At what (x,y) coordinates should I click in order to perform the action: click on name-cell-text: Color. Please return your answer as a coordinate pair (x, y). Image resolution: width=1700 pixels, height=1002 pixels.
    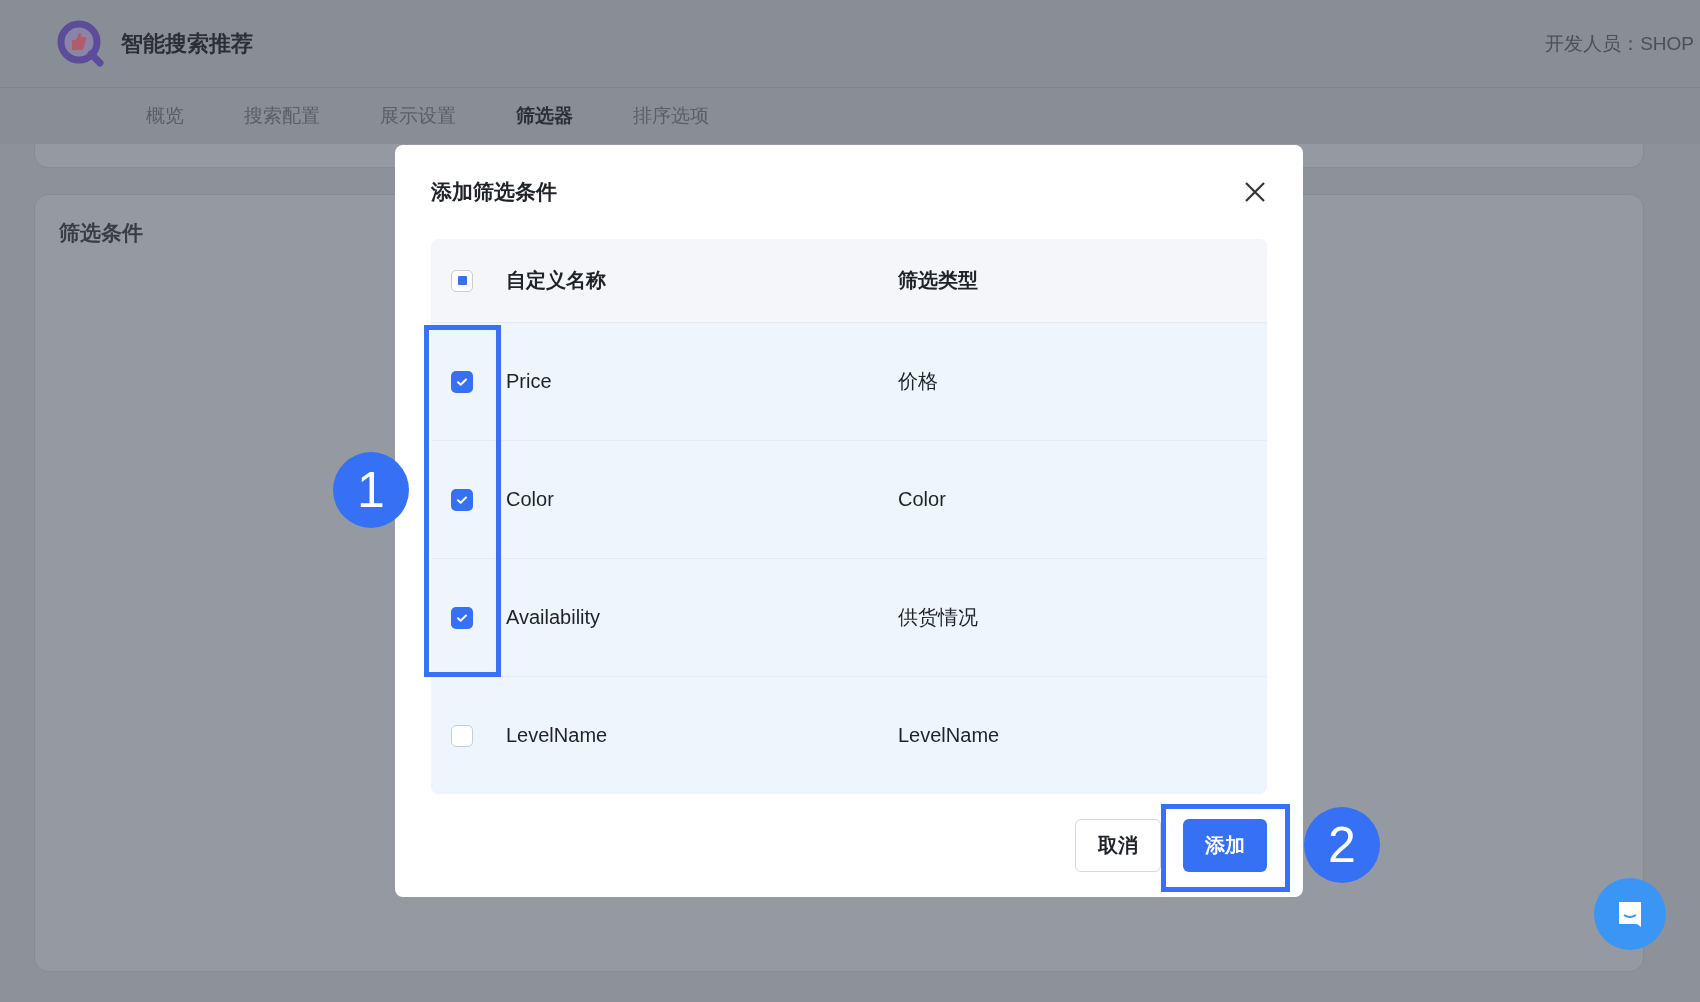
    Looking at the image, I should click on (530, 499).